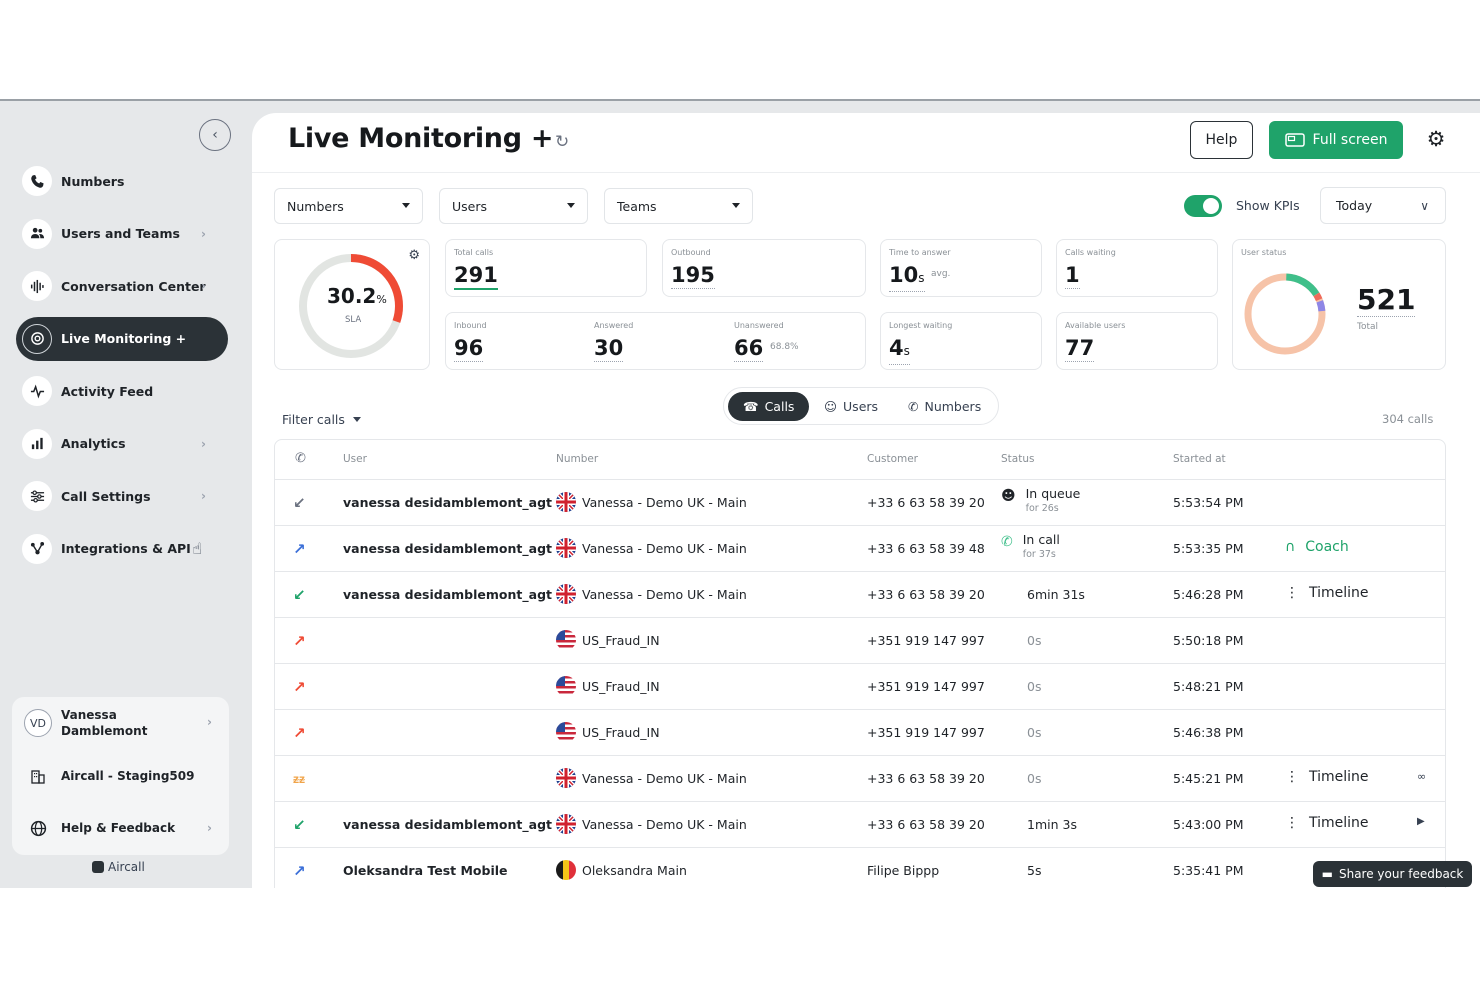 The height and width of the screenshot is (987, 1480). I want to click on users-icon, so click(37, 233).